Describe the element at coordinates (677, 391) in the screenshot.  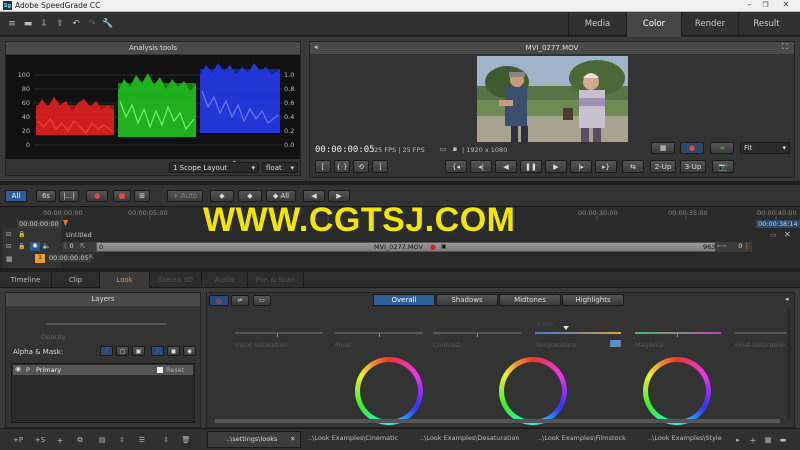
I see `highlights-color-wheel` at that location.